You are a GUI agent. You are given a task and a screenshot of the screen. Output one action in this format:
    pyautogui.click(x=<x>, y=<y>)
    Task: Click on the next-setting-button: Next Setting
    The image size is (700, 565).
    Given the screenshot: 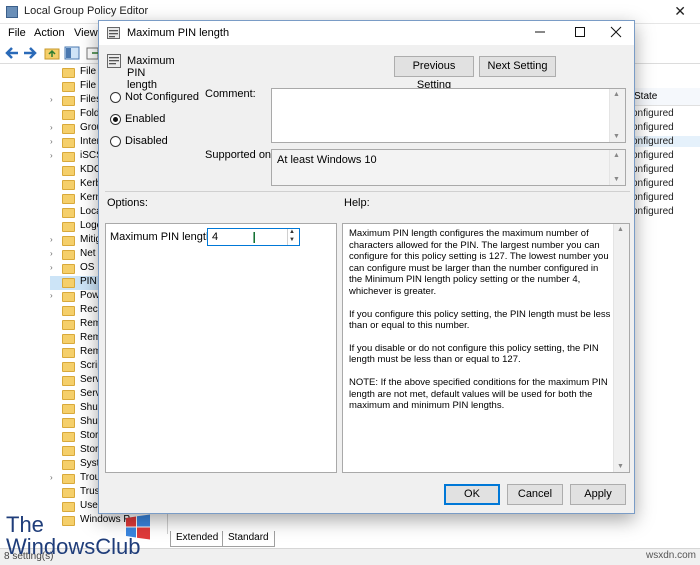 What is the action you would take?
    pyautogui.click(x=517, y=66)
    